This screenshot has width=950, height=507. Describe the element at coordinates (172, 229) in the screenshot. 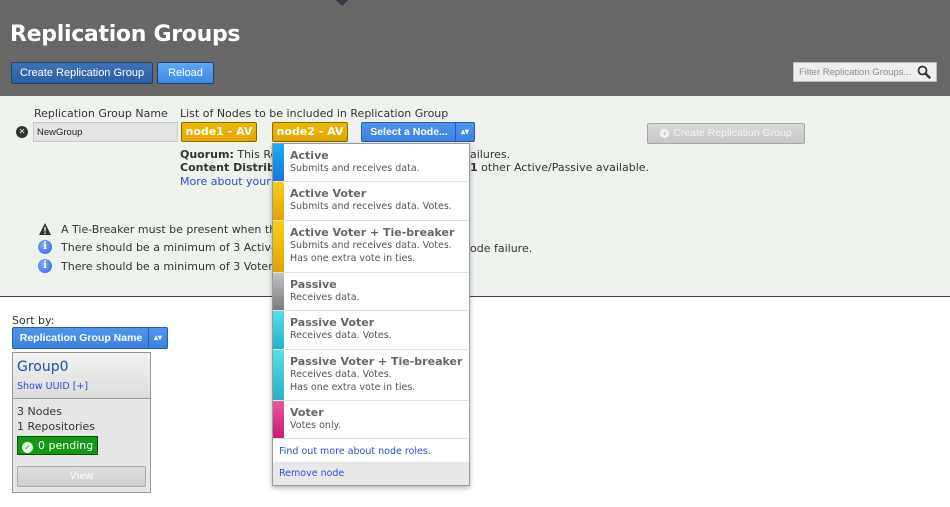

I see `warning-text: A Tie-Breaker must be present when the` at that location.